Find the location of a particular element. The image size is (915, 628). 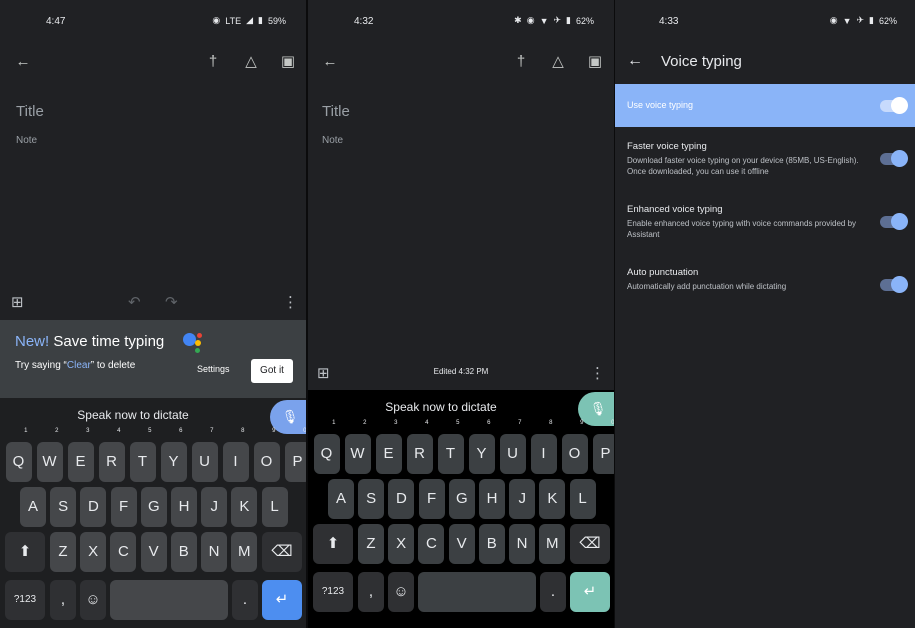

undo-icon: ↶ is located at coordinates (134, 303).